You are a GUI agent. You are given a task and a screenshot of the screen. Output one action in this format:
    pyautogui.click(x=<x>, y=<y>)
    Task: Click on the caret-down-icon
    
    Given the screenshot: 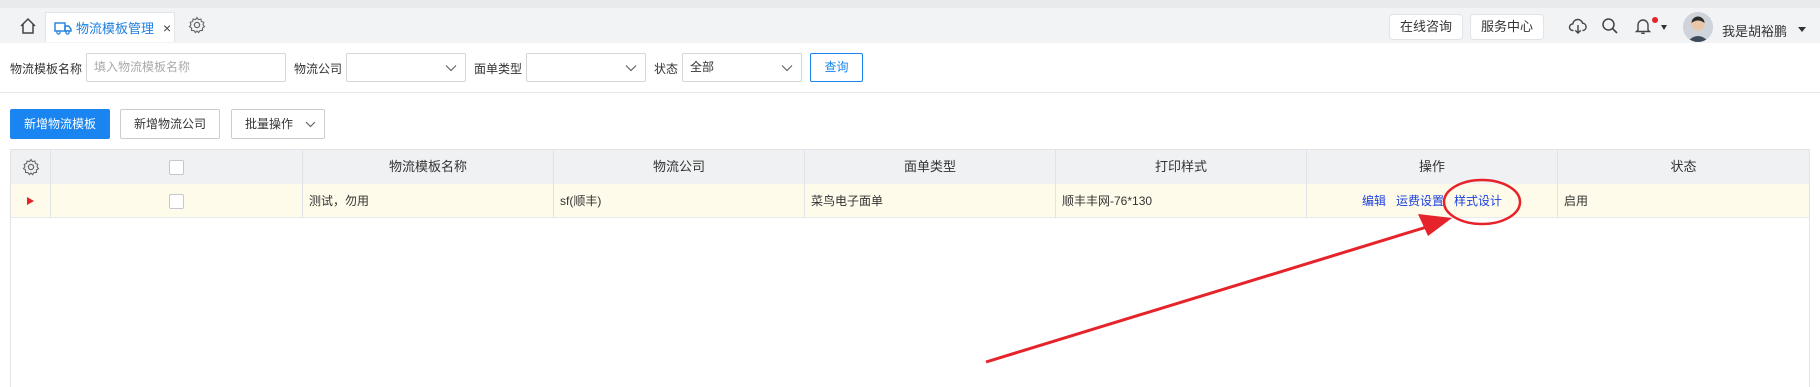 What is the action you would take?
    pyautogui.click(x=1664, y=27)
    